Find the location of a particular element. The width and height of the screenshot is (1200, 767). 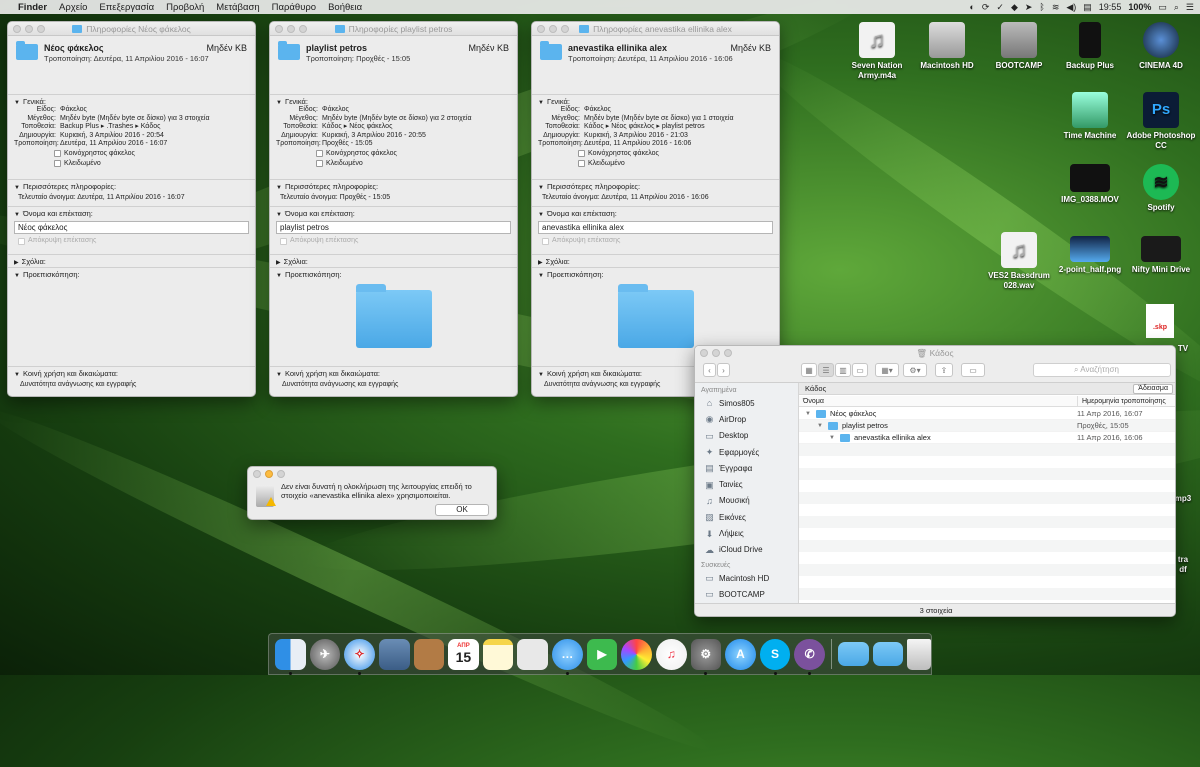

sketchup-file-icon: .skp is located at coordinates (1160, 321).